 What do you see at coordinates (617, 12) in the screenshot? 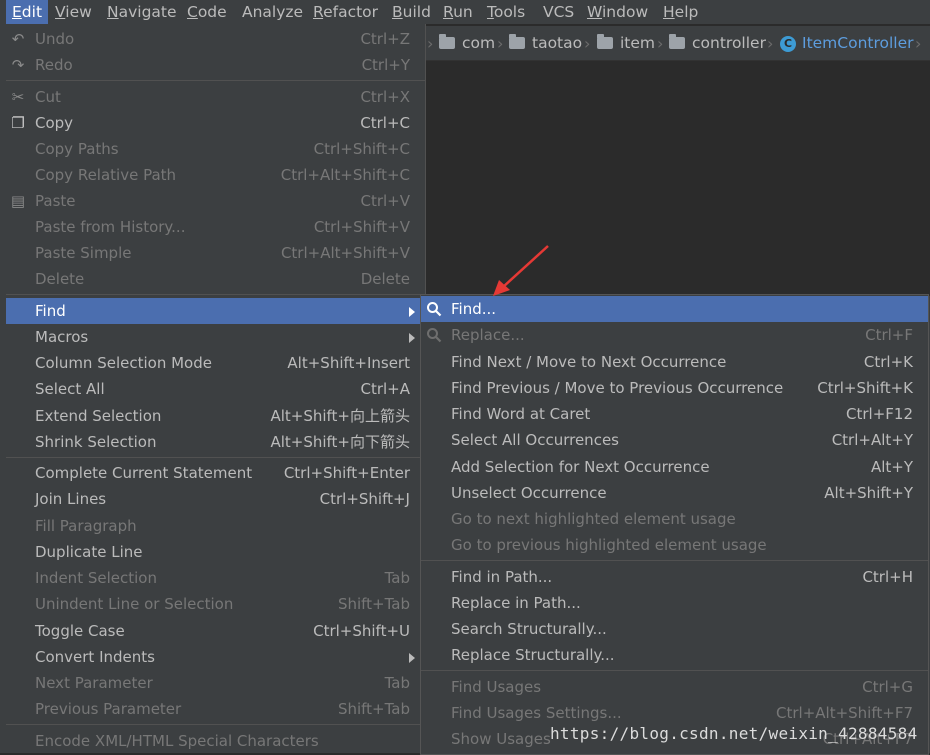
I see `menu-window: Window` at bounding box center [617, 12].